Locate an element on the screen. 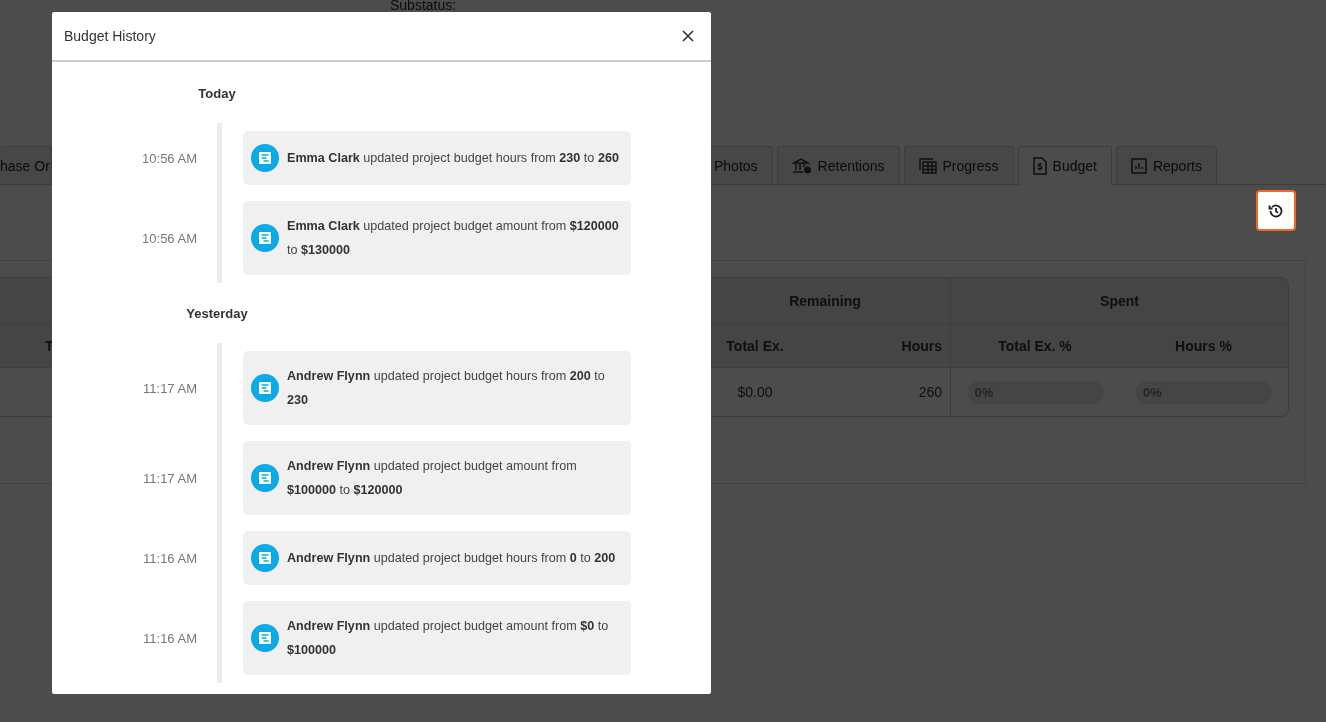 The width and height of the screenshot is (1326, 722). close-icon is located at coordinates (688, 36).